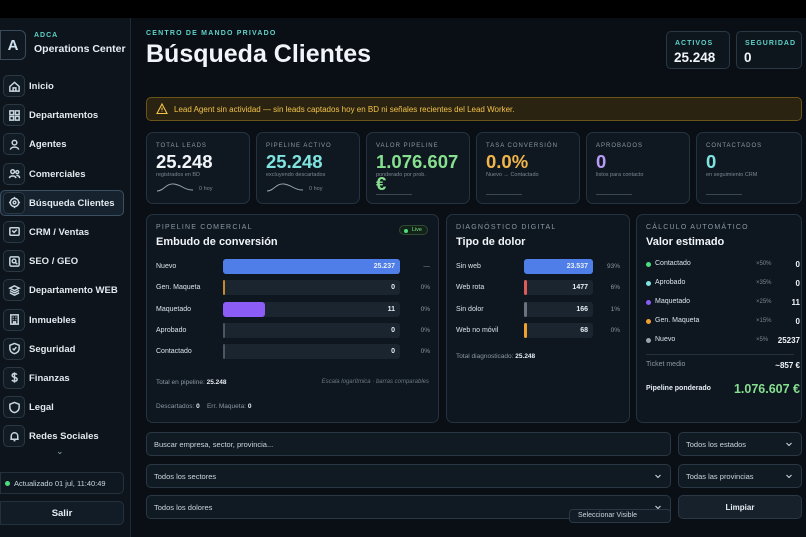 The width and height of the screenshot is (806, 537). Describe the element at coordinates (620, 175) in the screenshot. I see `kpi-sub: listos para contacto` at that location.